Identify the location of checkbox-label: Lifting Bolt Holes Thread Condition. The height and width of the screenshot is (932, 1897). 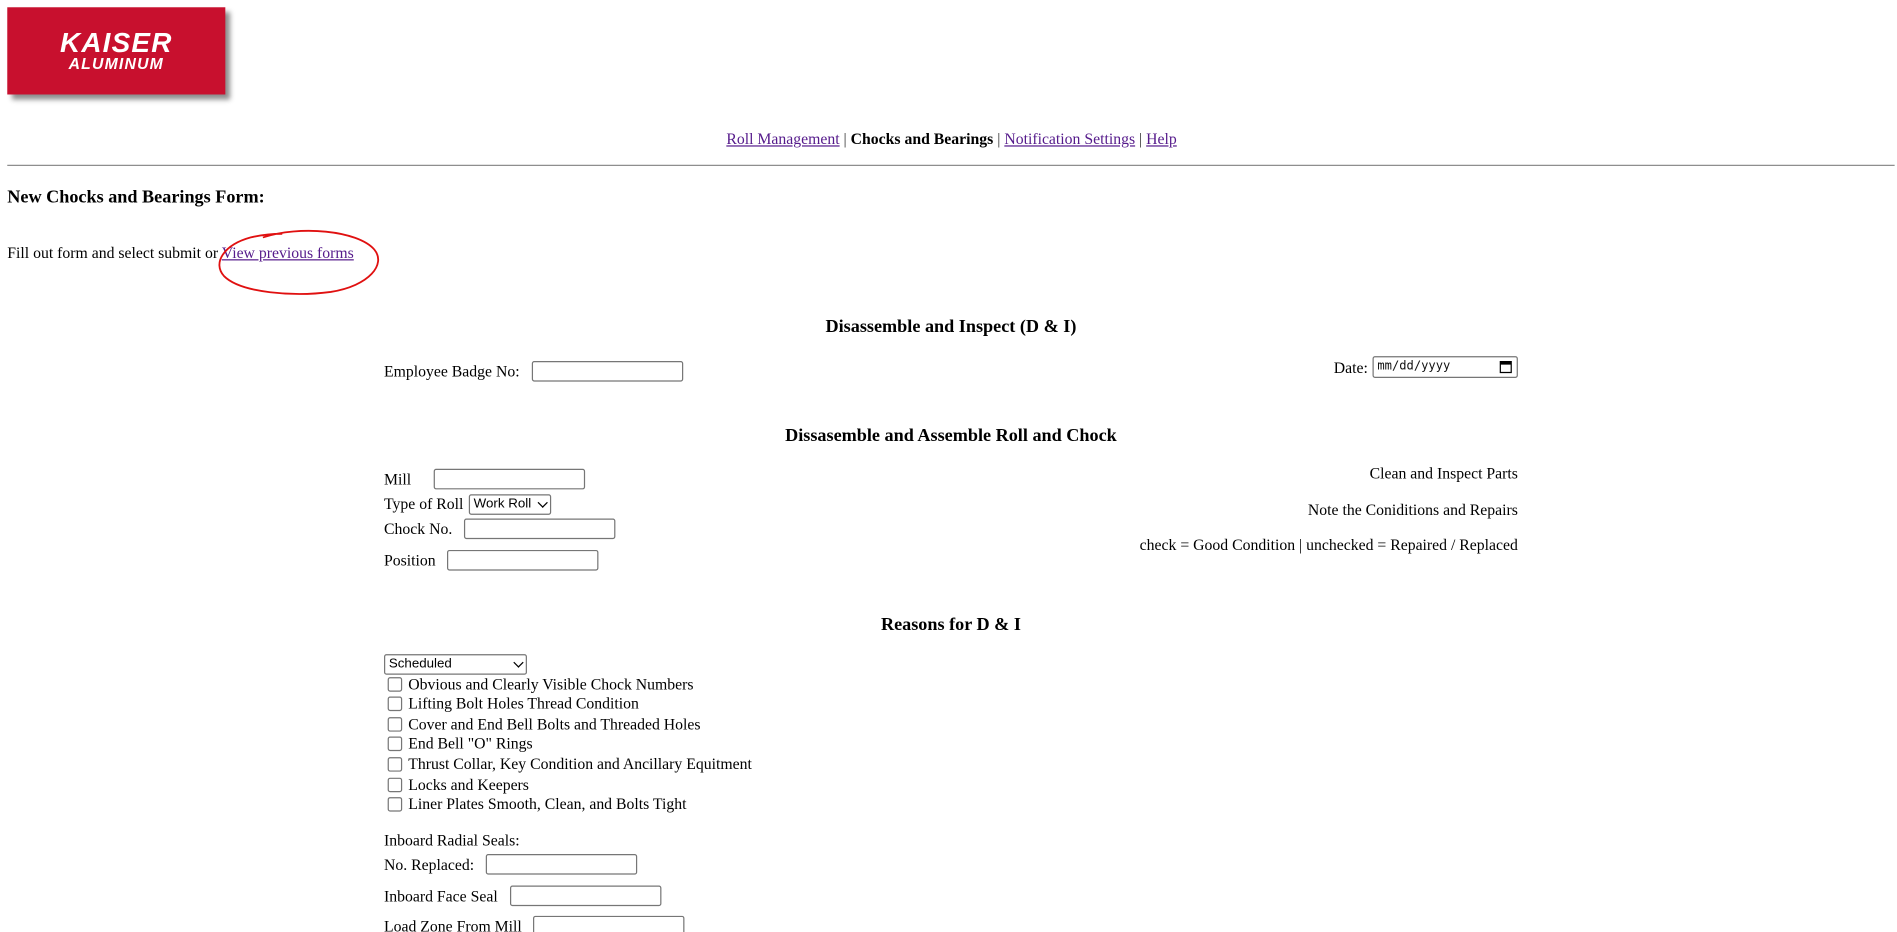
(523, 703).